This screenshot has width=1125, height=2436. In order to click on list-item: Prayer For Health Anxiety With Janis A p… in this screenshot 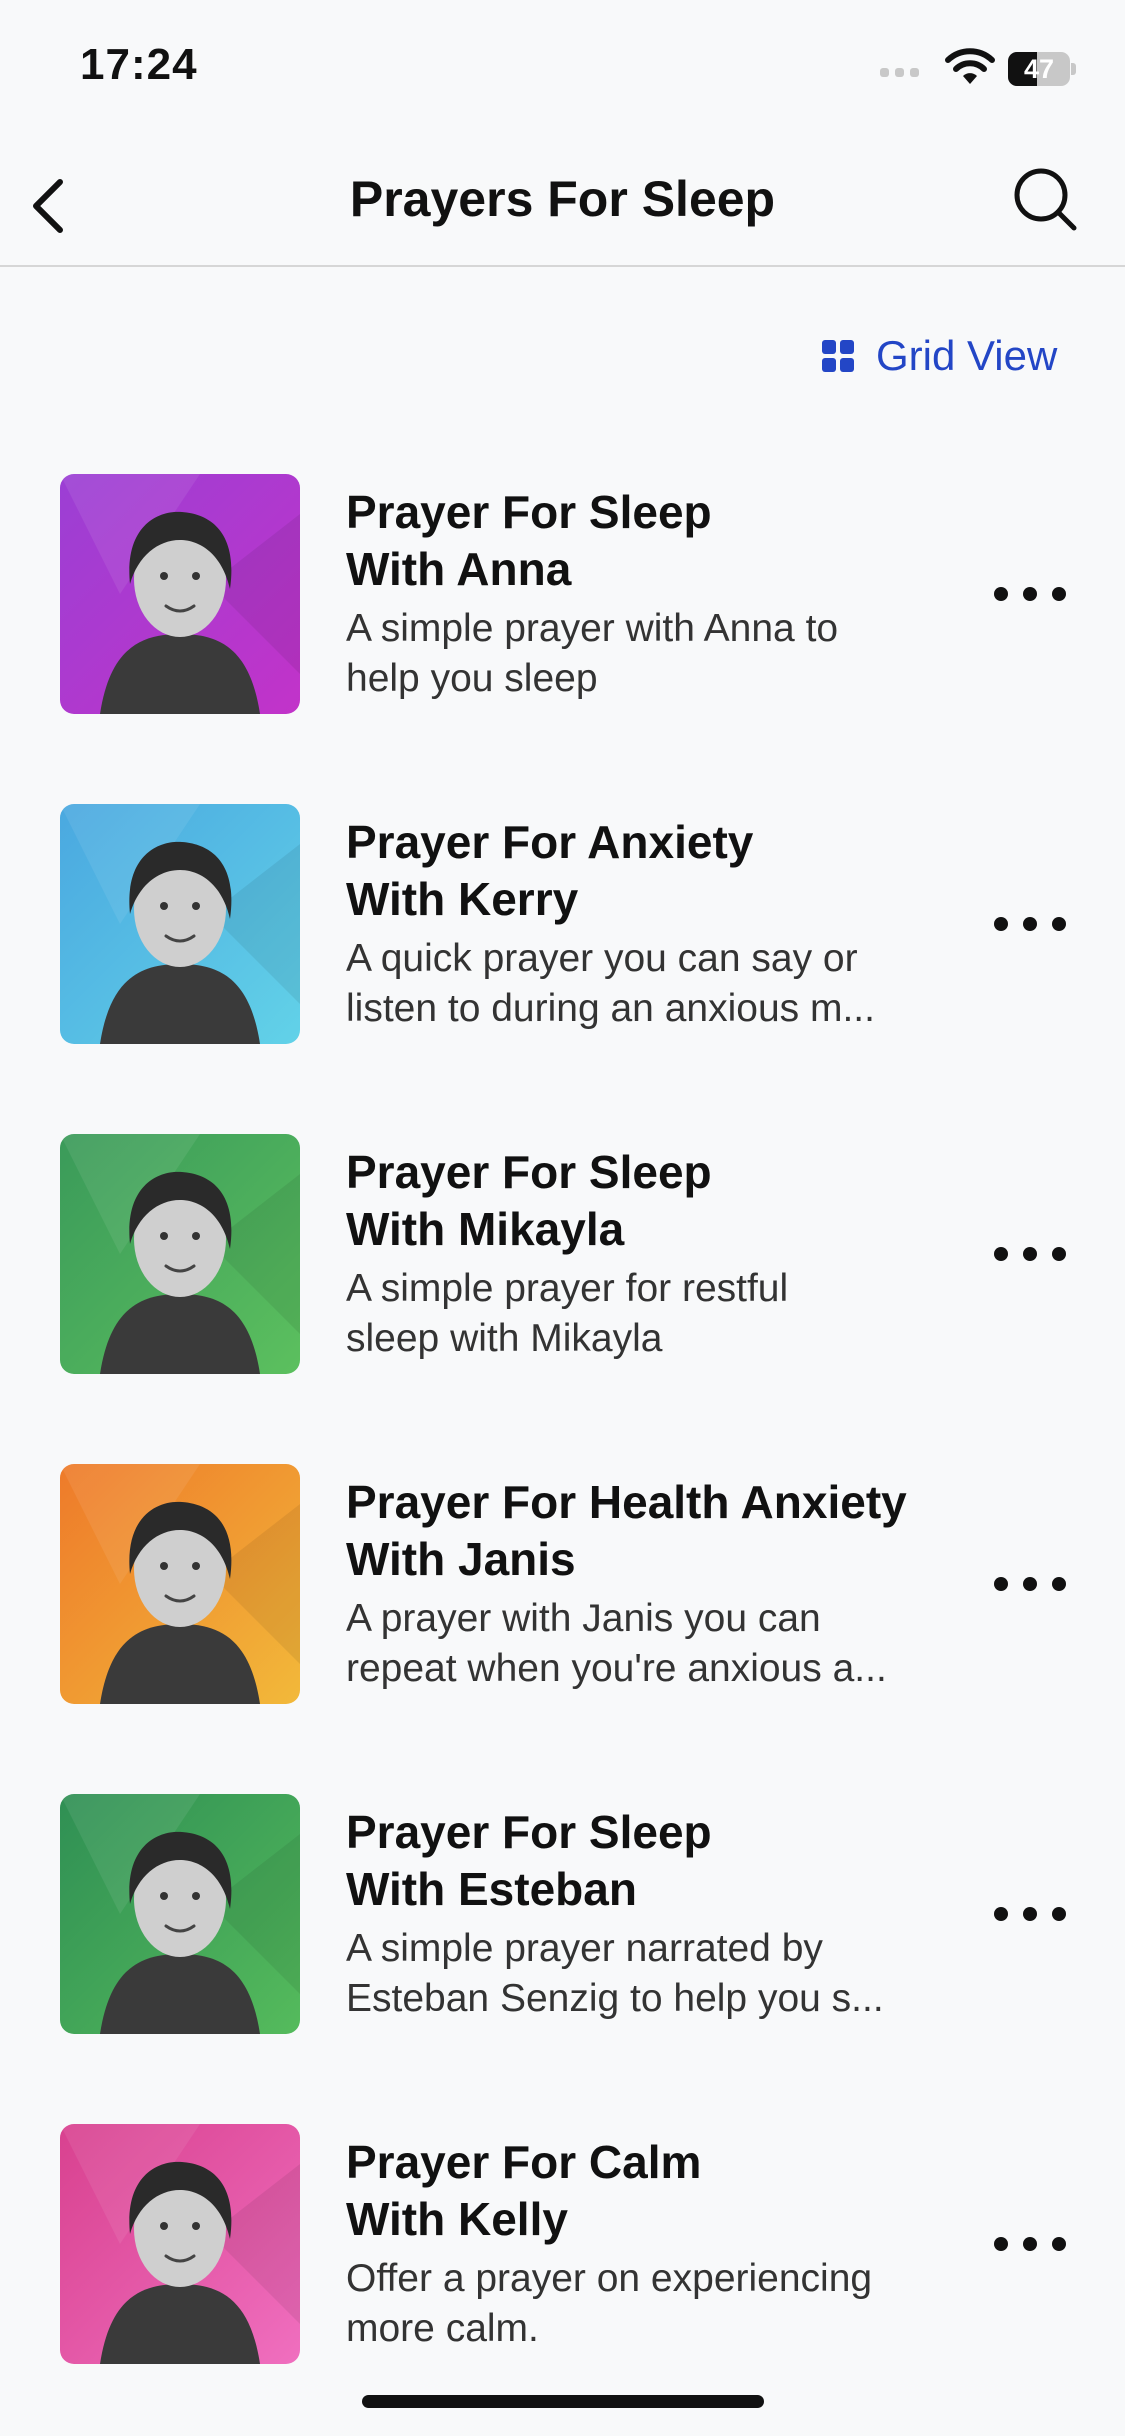, I will do `click(562, 1584)`.